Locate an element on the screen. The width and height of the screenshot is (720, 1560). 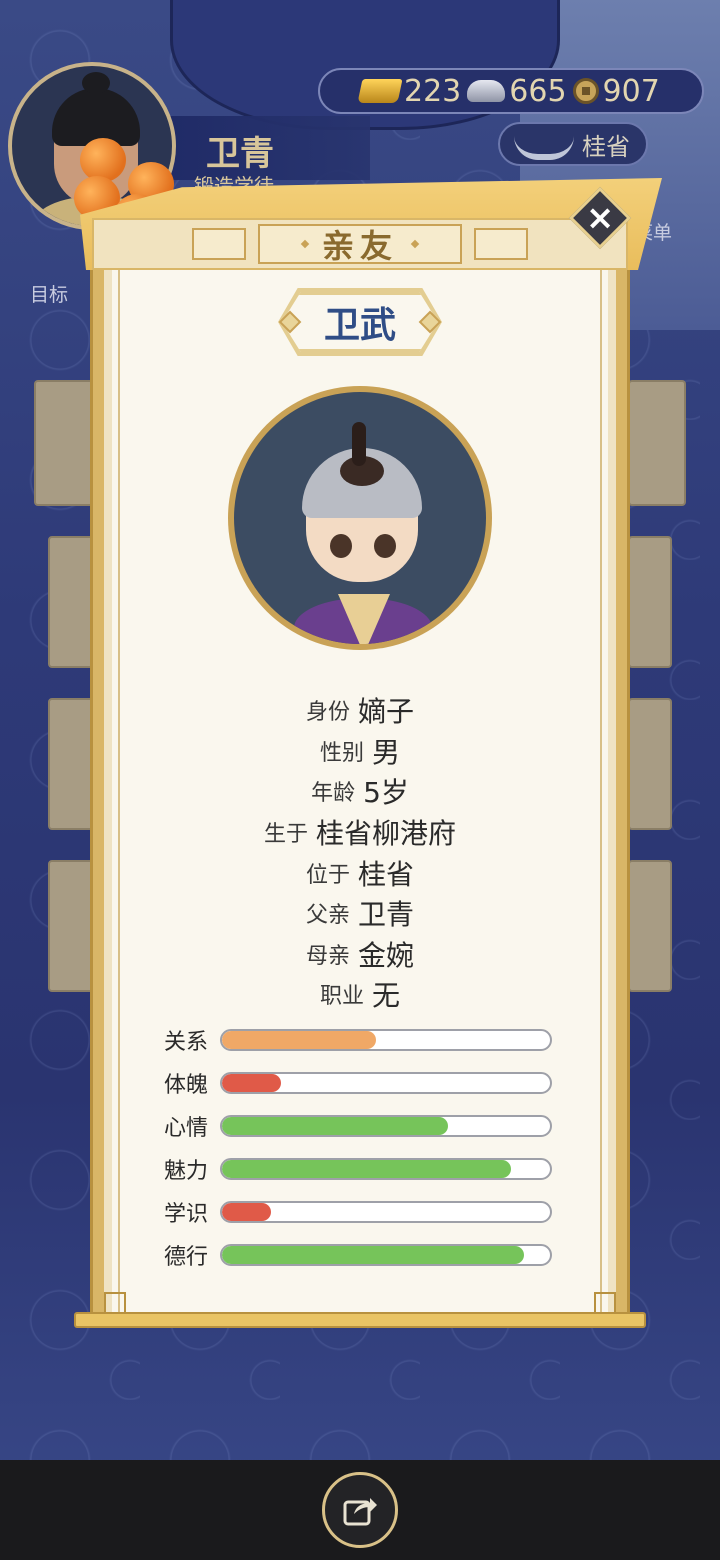
info-value: 金婉 is located at coordinates (386, 955).